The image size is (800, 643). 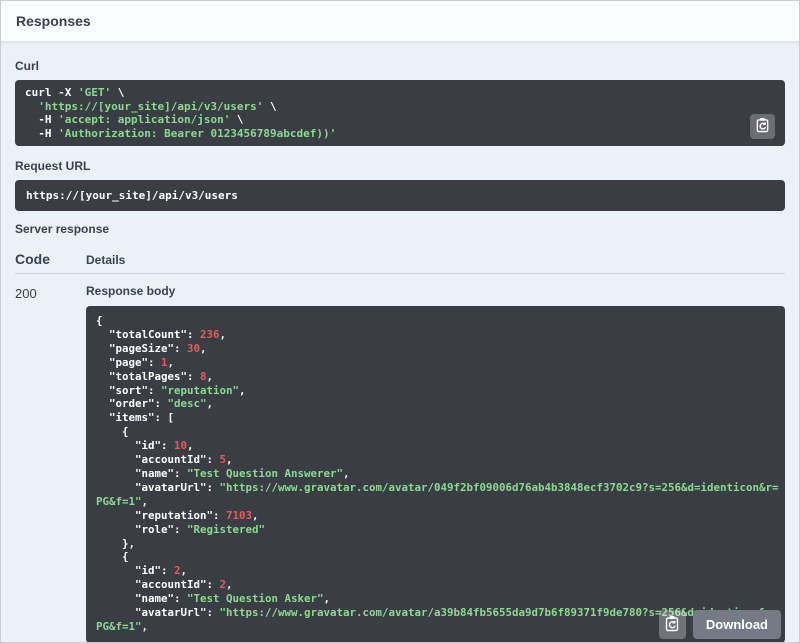 I want to click on response-table-header: Code Details, so click(x=400, y=262).